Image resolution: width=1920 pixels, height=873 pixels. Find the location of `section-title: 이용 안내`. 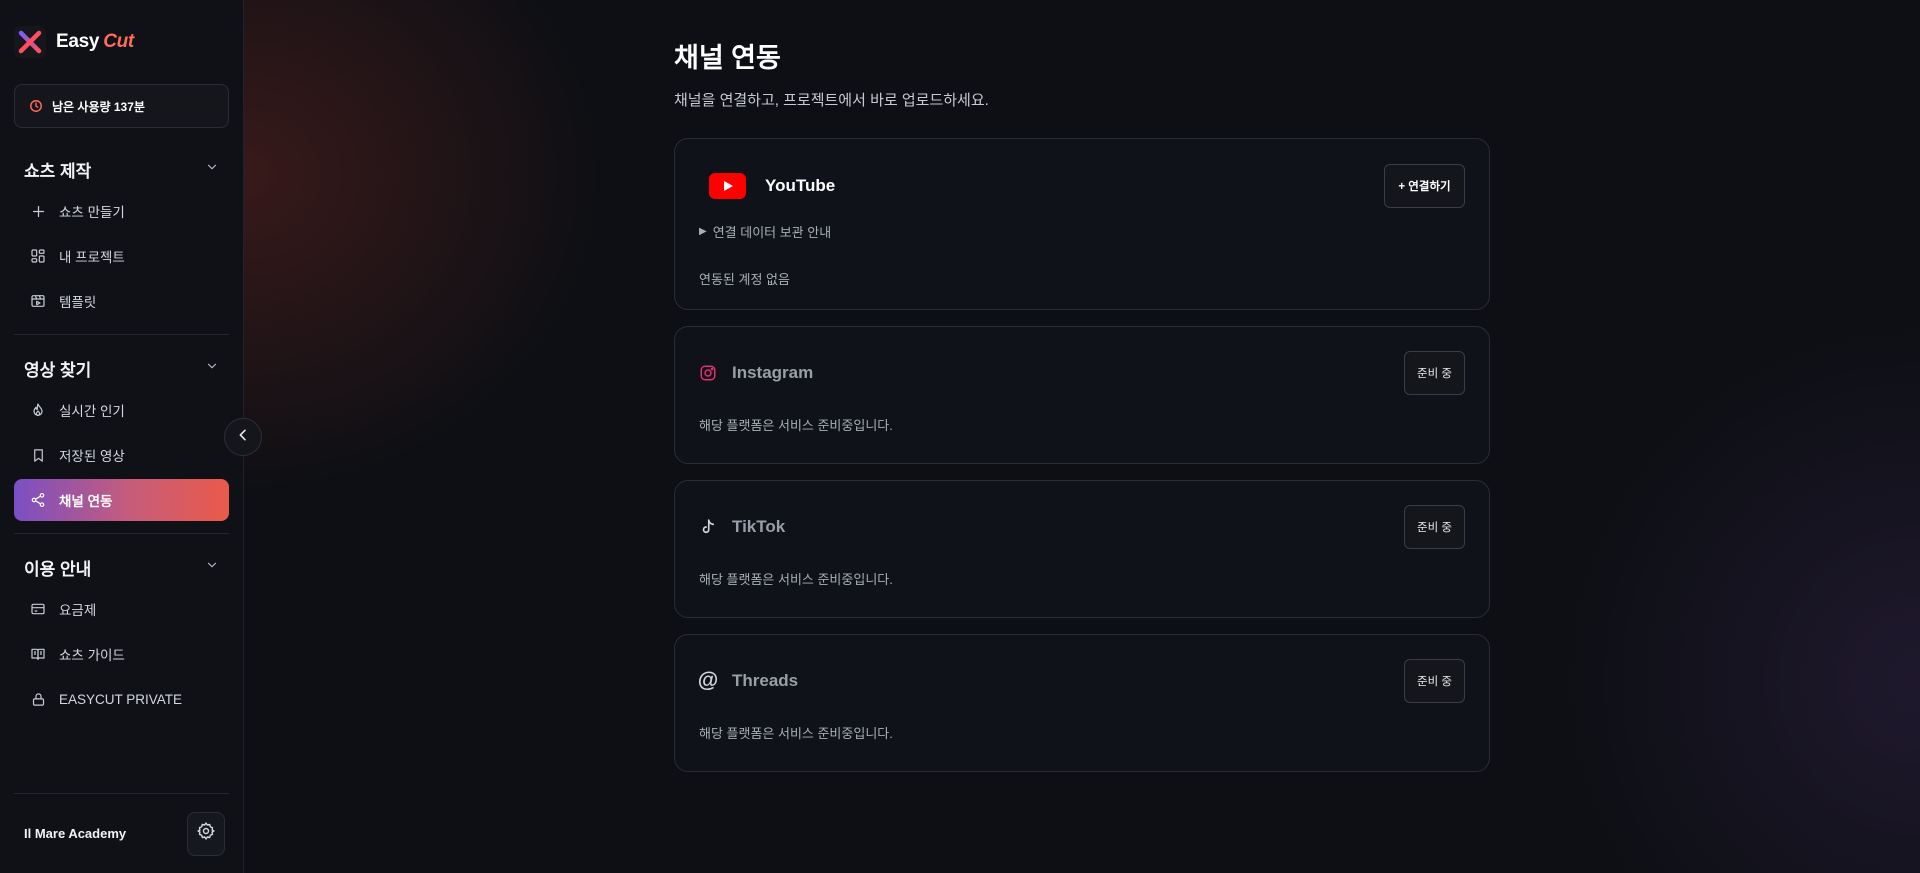

section-title: 이용 안내 is located at coordinates (58, 569).